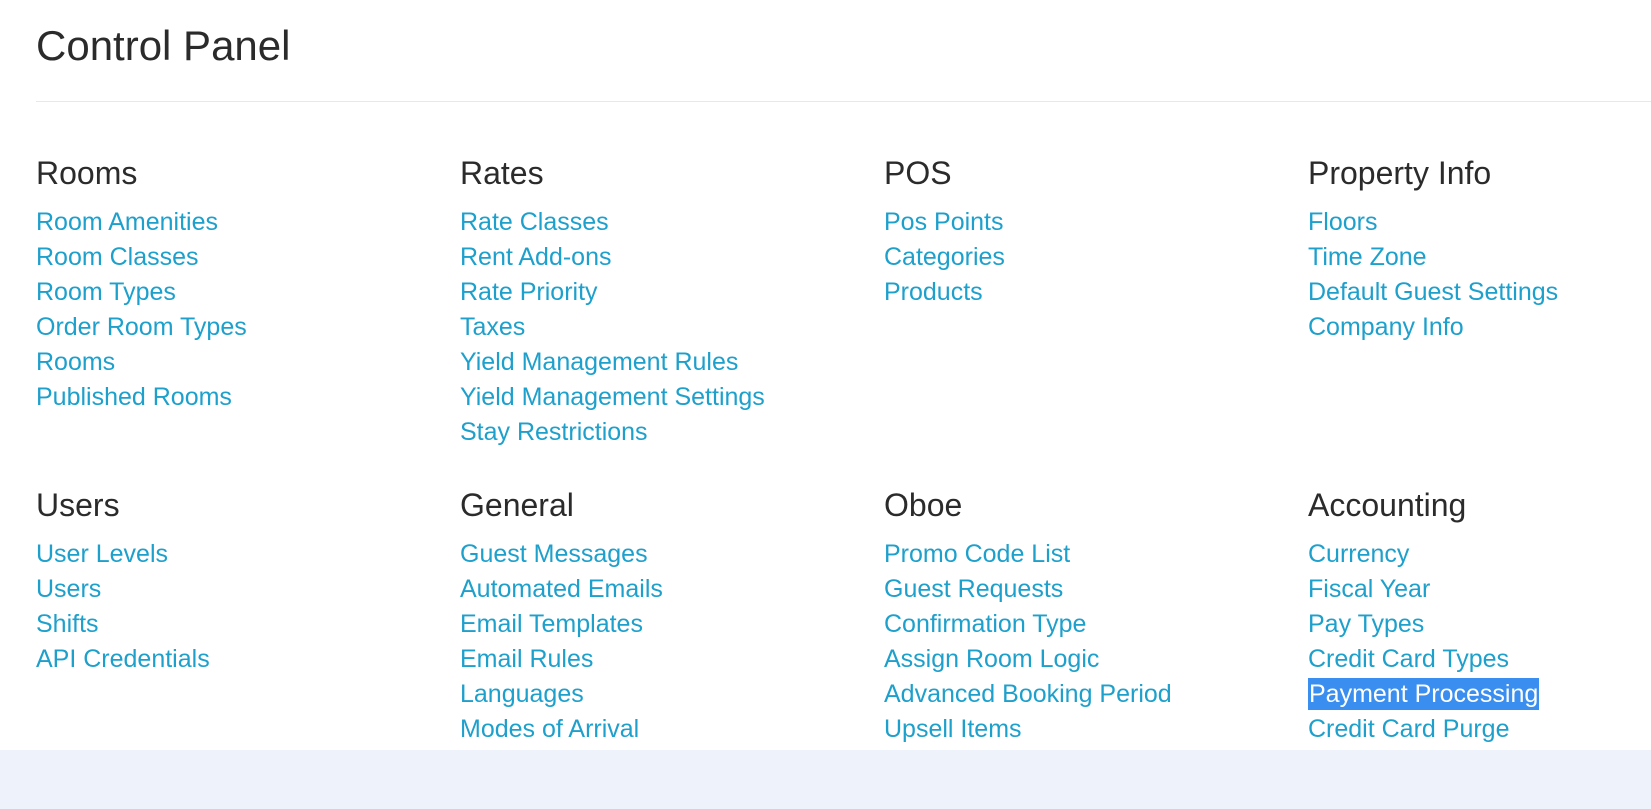 This screenshot has height=809, width=1651. I want to click on section-title-oboe: Oboe, so click(923, 505).